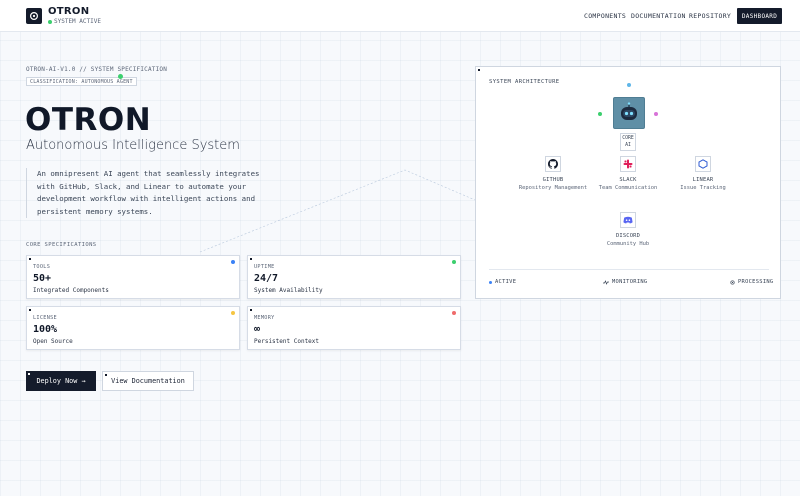 The image size is (800, 496). Describe the element at coordinates (703, 180) in the screenshot. I see `service-name-linear: LINEAR` at that location.